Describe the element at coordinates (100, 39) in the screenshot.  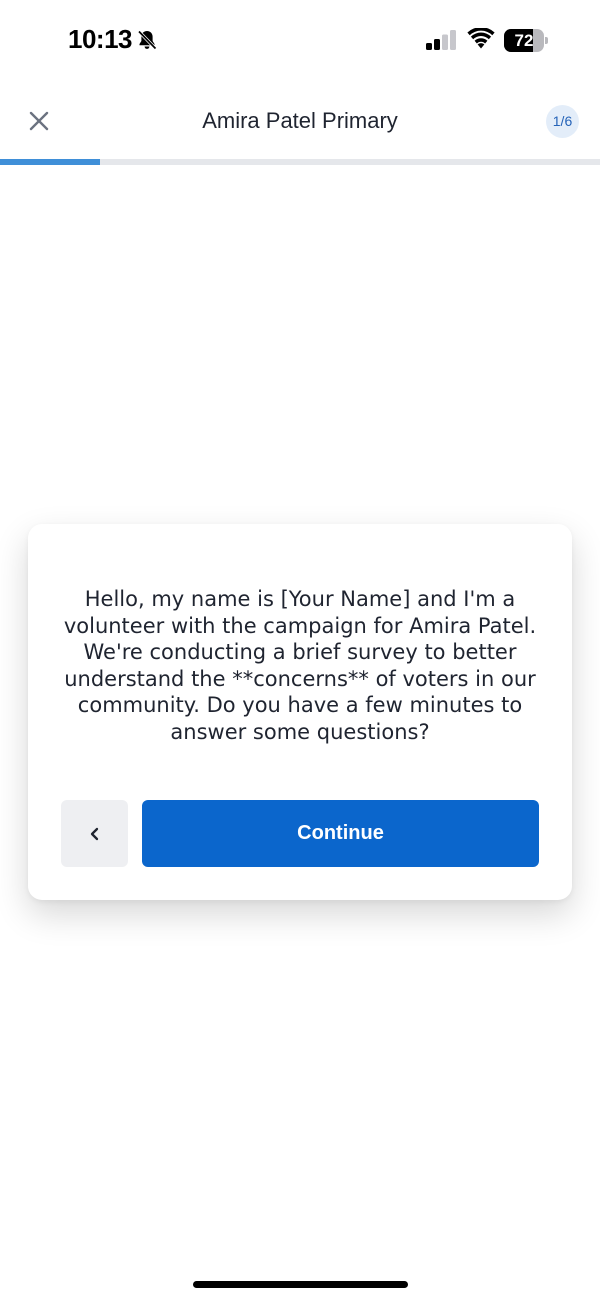
I see `status-time: 10:13` at that location.